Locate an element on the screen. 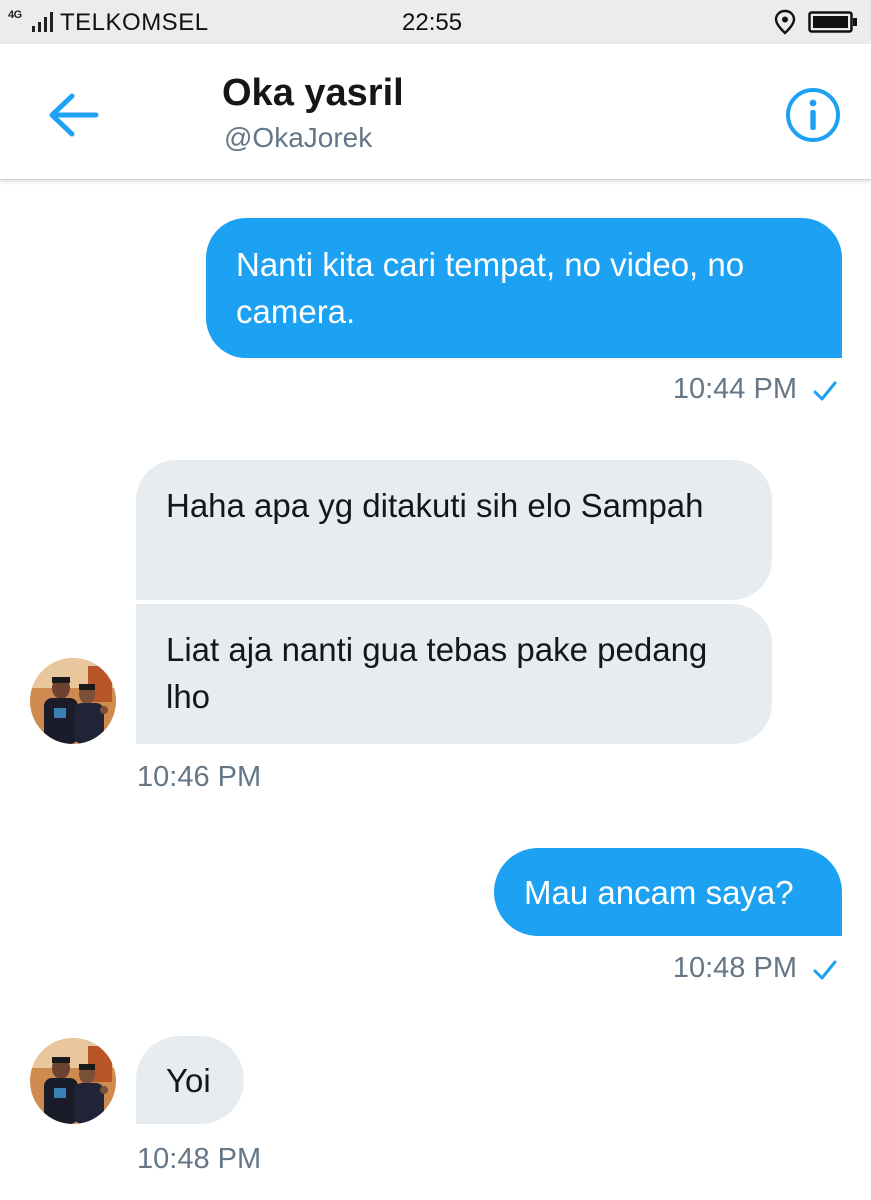  outgoing-message-bubble: Mau ancam saya? is located at coordinates (668, 892).